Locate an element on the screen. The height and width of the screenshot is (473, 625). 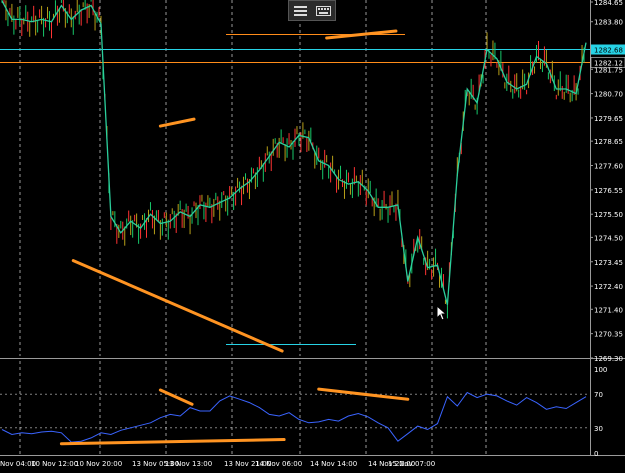
mouse-cursor-icon is located at coordinates (441, 313).